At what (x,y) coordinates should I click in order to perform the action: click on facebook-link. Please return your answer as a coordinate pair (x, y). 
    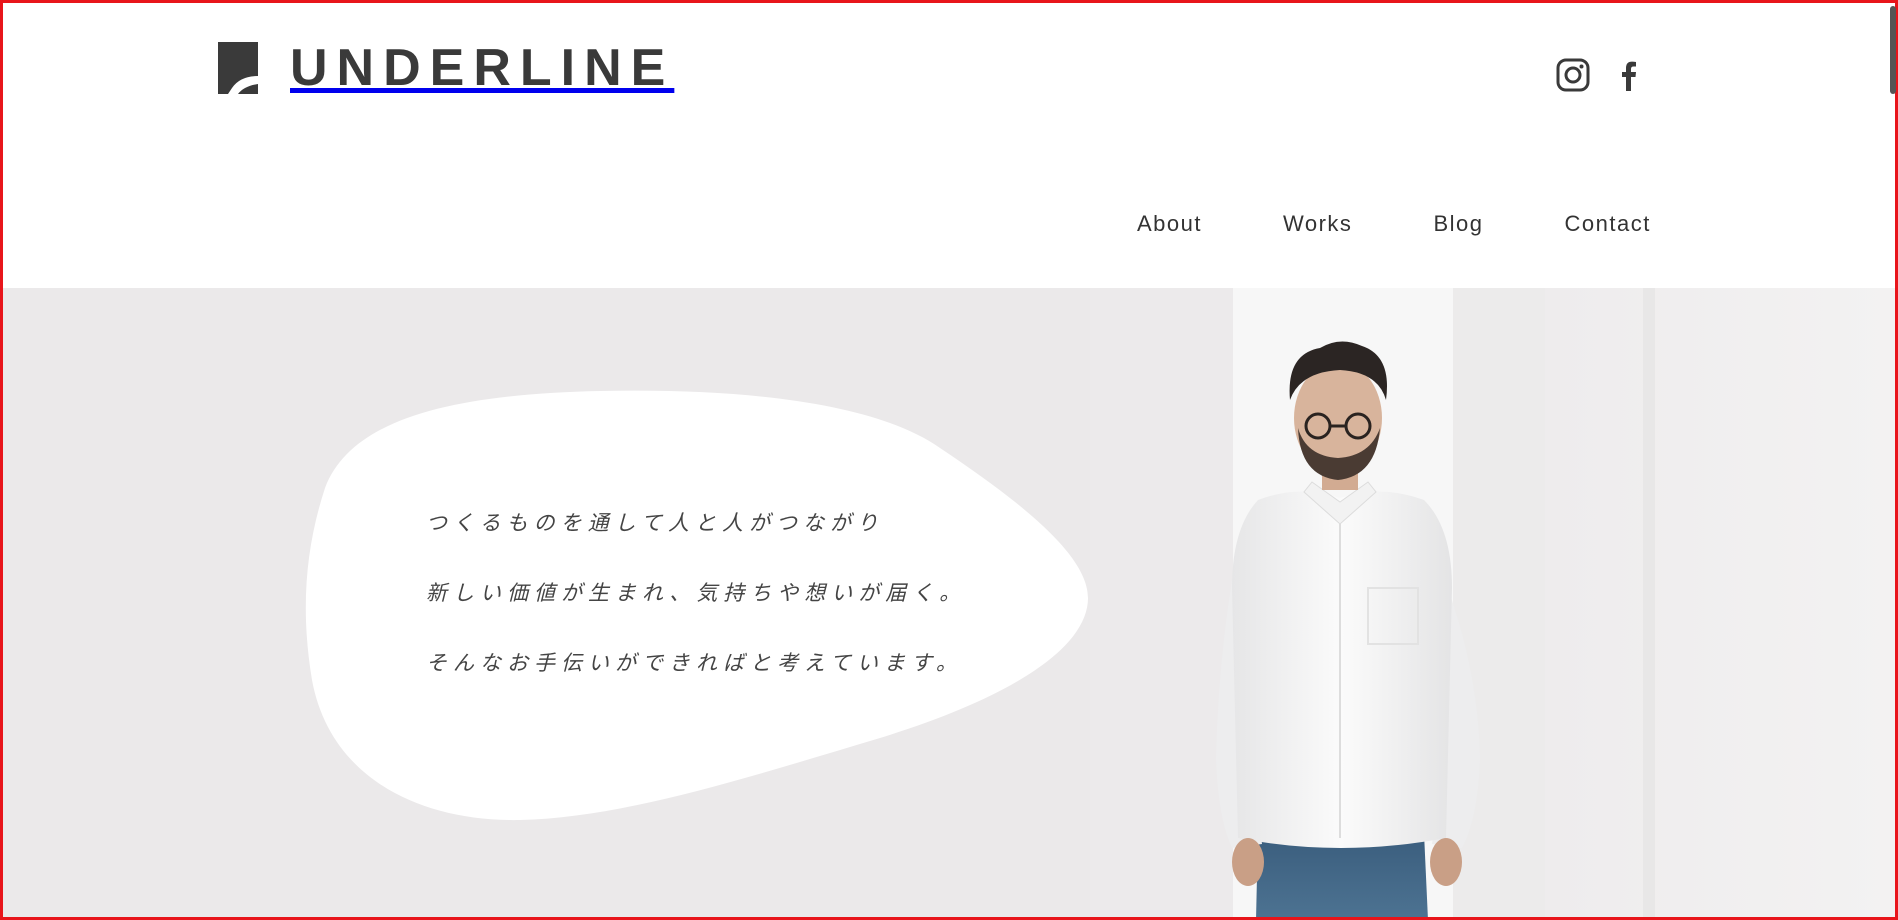
    Looking at the image, I should click on (1629, 75).